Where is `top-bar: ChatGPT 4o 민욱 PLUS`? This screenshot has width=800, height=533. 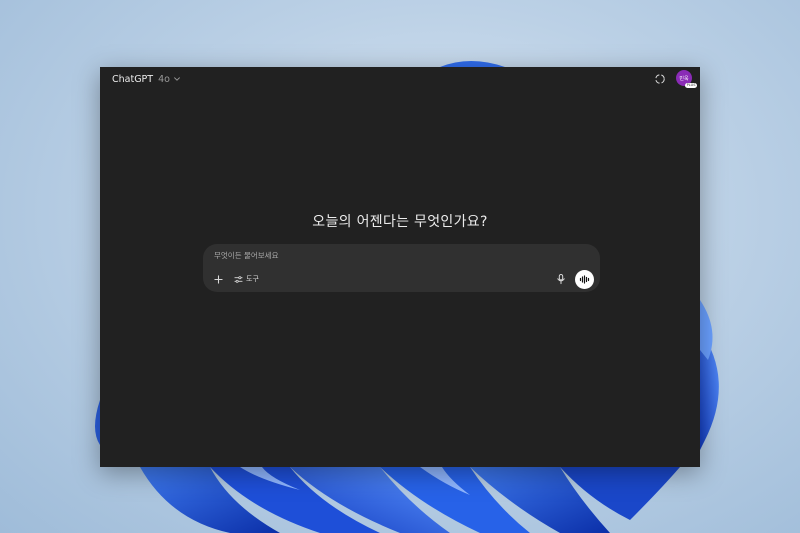 top-bar: ChatGPT 4o 민욱 PLUS is located at coordinates (400, 79).